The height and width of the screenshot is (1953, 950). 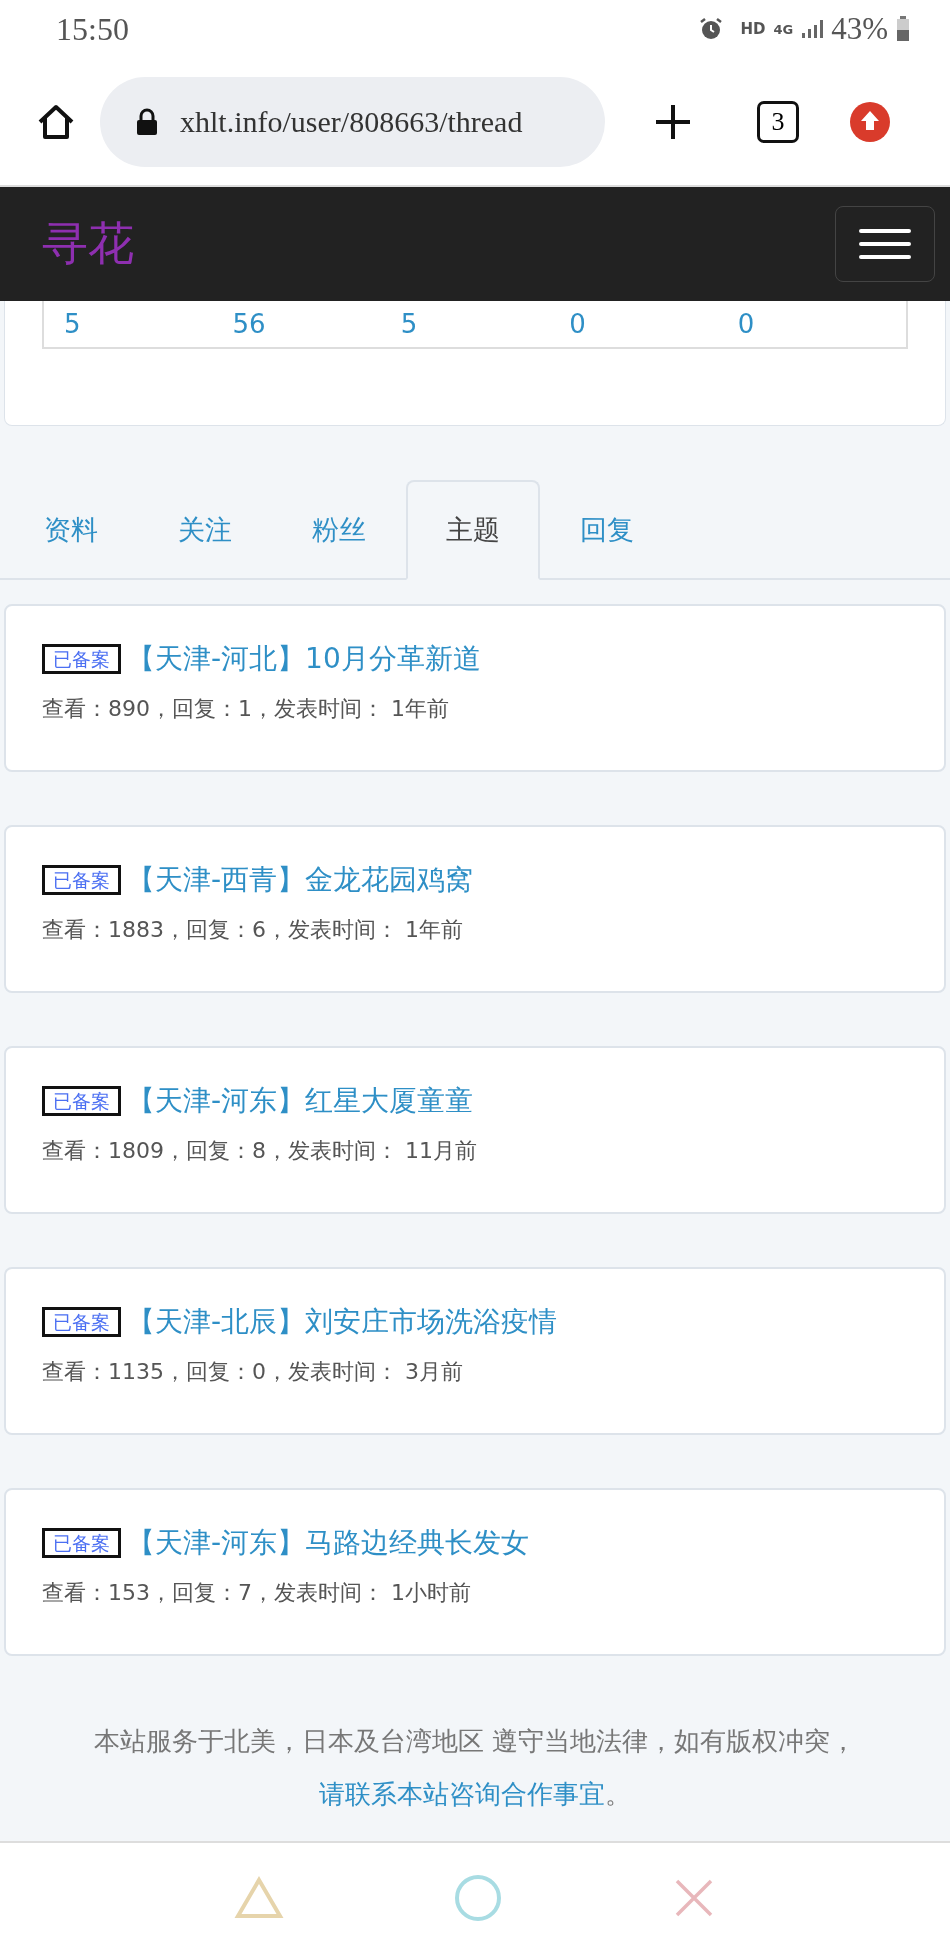 What do you see at coordinates (260, 1151) in the screenshot?
I see `thread-meta: 查看：1809，回复：8，发表时间： 11月前` at bounding box center [260, 1151].